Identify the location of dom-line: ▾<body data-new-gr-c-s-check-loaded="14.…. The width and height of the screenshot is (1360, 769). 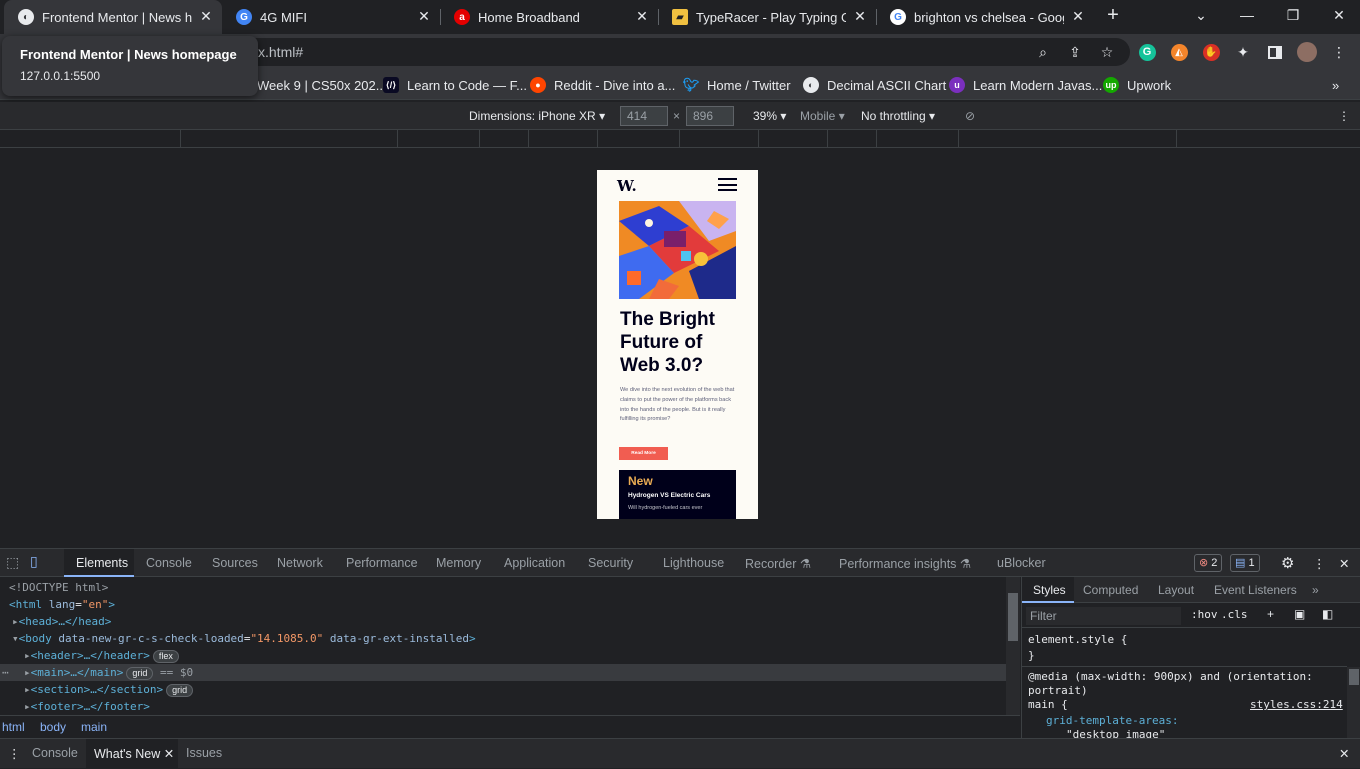
(503, 638).